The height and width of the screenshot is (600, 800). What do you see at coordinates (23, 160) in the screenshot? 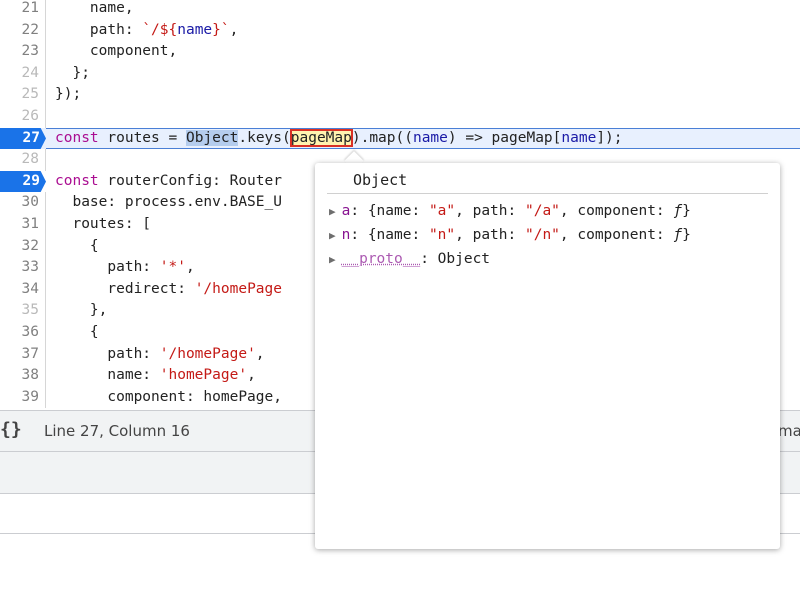
I see `line-number: 28` at bounding box center [23, 160].